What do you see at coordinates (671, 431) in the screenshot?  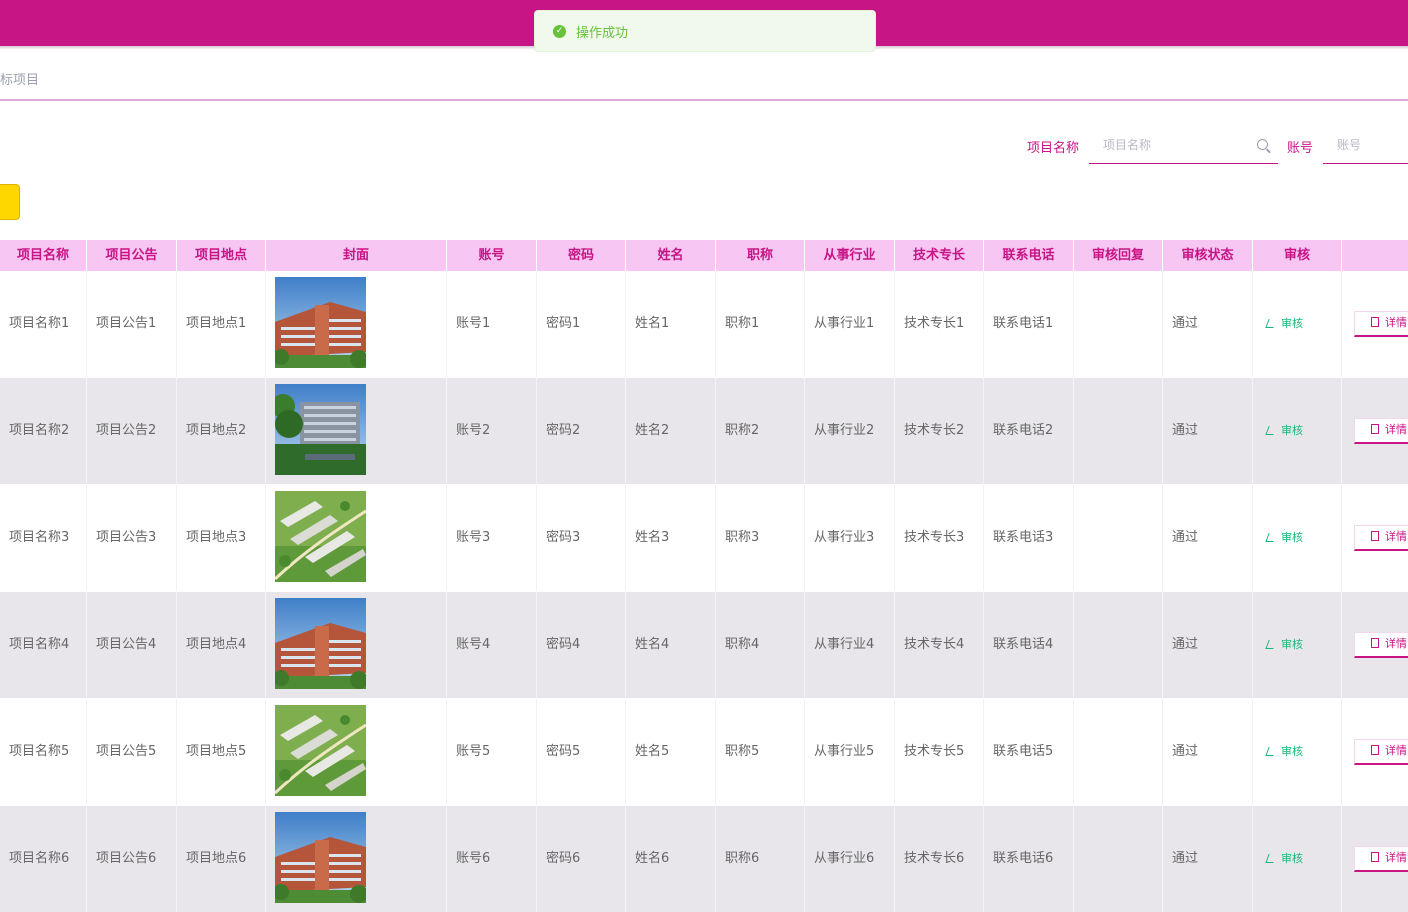 I see `cell-person: 姓名2` at bounding box center [671, 431].